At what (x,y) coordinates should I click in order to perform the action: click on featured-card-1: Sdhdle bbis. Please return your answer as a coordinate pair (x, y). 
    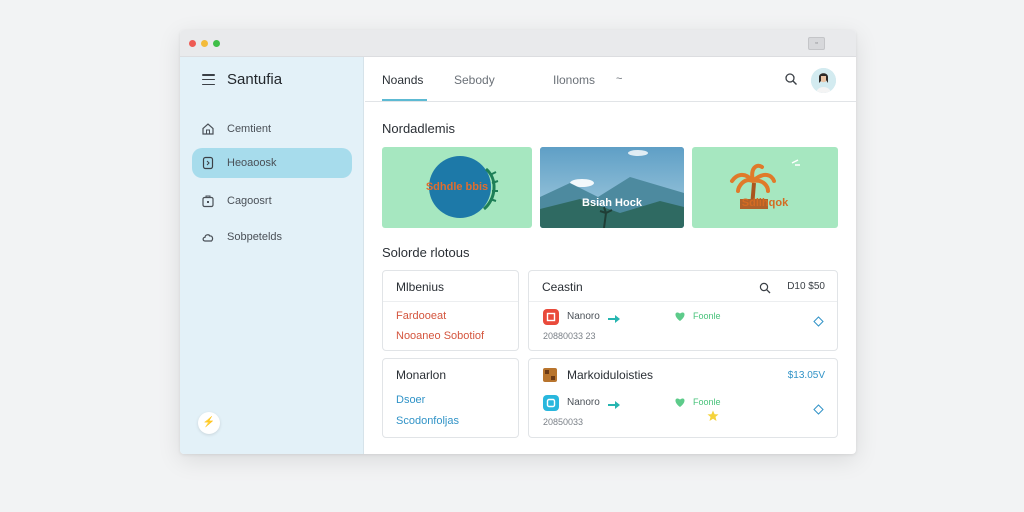
    Looking at the image, I should click on (457, 187).